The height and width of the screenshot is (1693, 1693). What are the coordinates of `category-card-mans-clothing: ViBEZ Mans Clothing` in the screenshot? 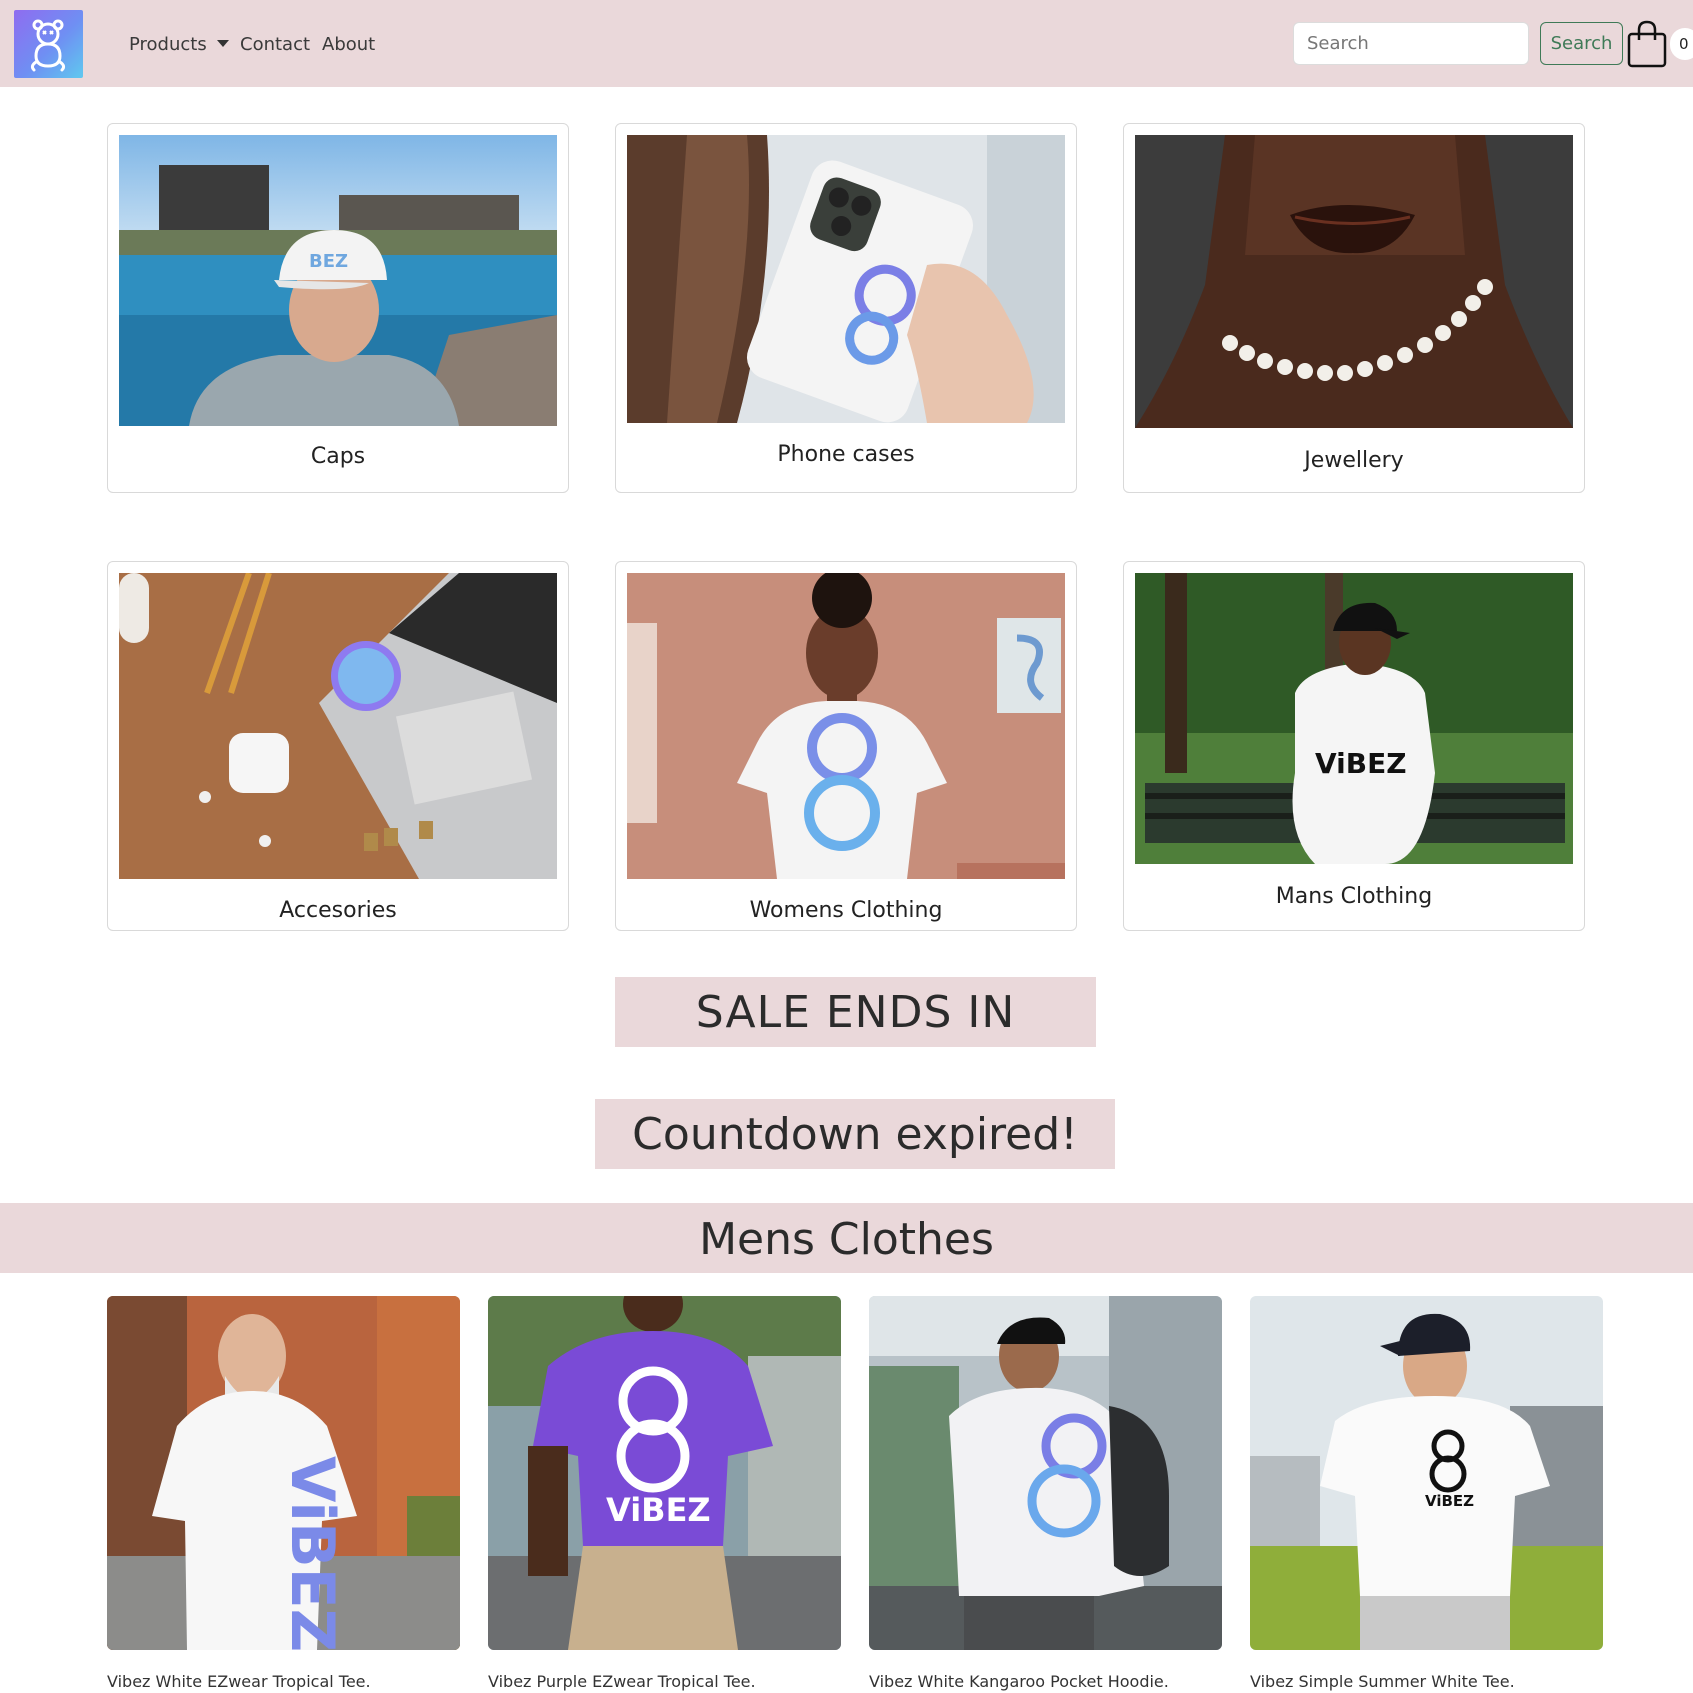 It's located at (1354, 746).